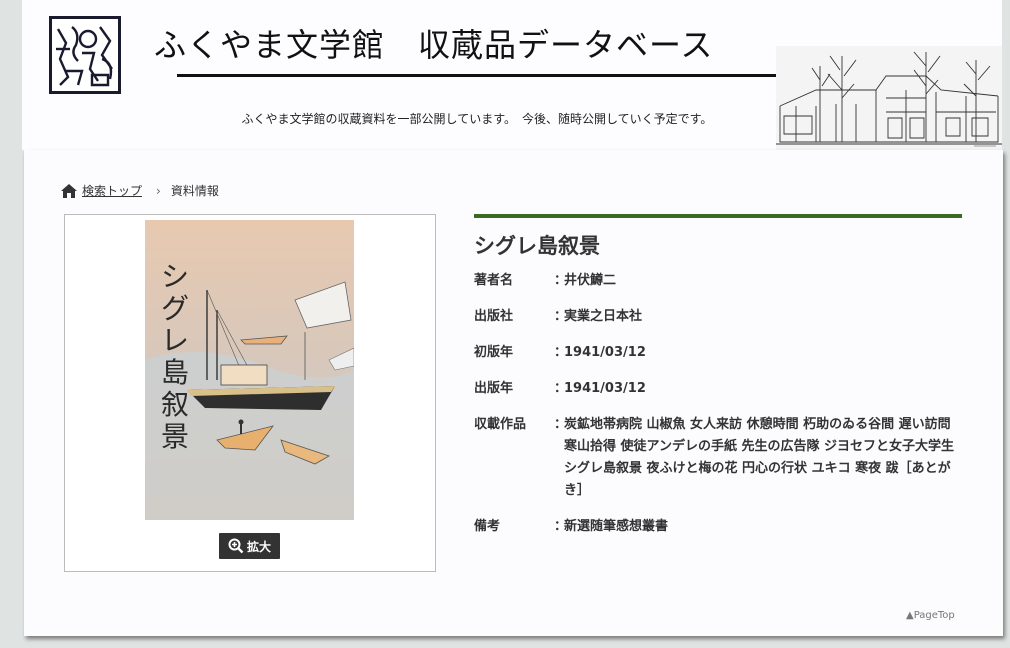 Image resolution: width=1010 pixels, height=648 pixels. What do you see at coordinates (194, 191) in the screenshot?
I see `breadcrumb-current: 資料情報` at bounding box center [194, 191].